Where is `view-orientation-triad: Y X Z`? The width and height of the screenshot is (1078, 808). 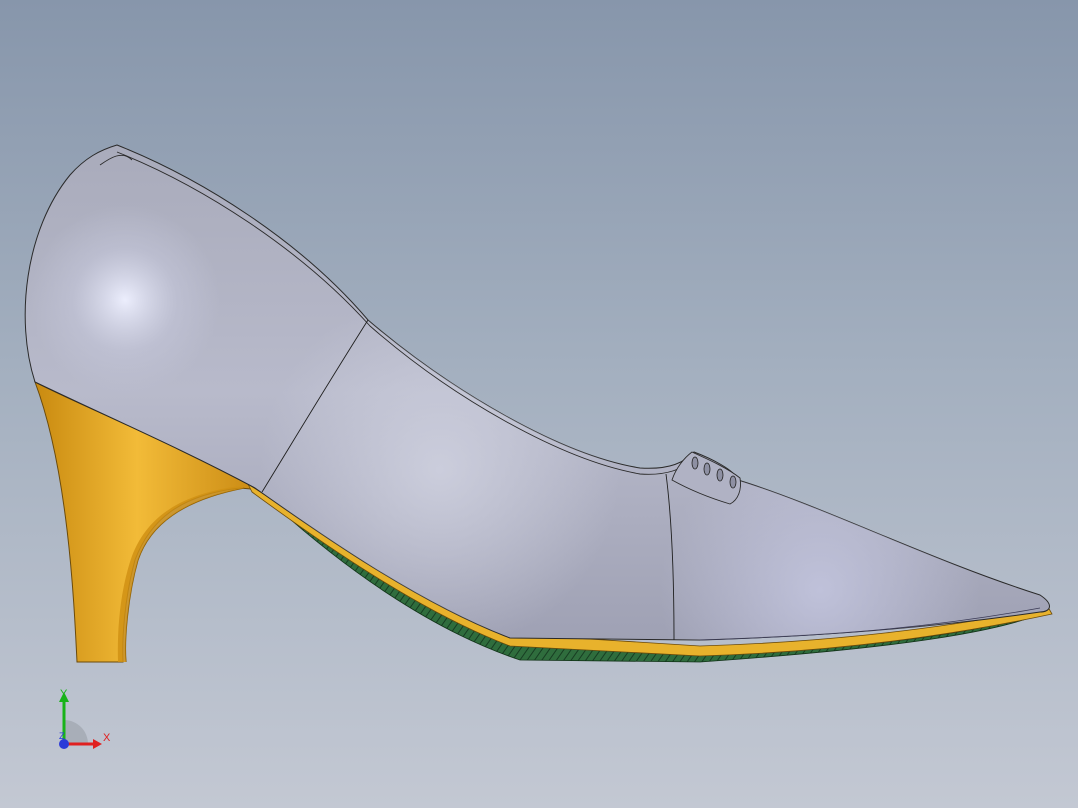 view-orientation-triad: Y X Z is located at coordinates (85, 720).